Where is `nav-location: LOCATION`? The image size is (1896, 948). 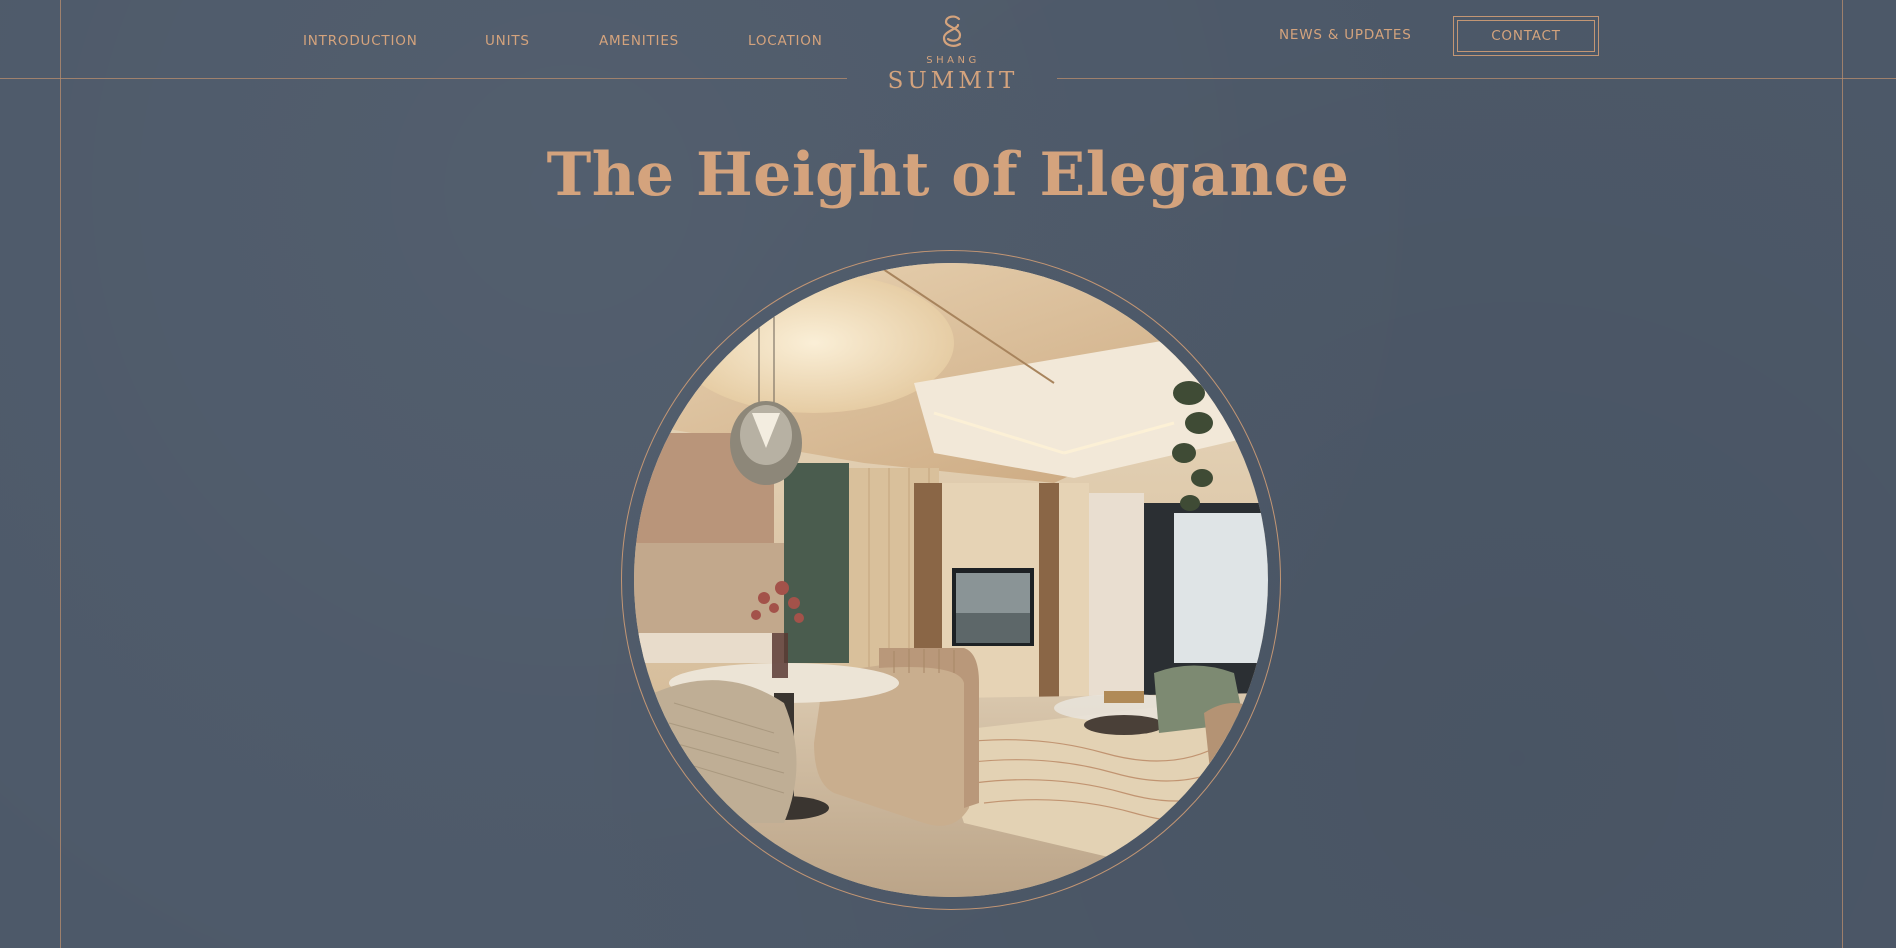 nav-location: LOCATION is located at coordinates (785, 41).